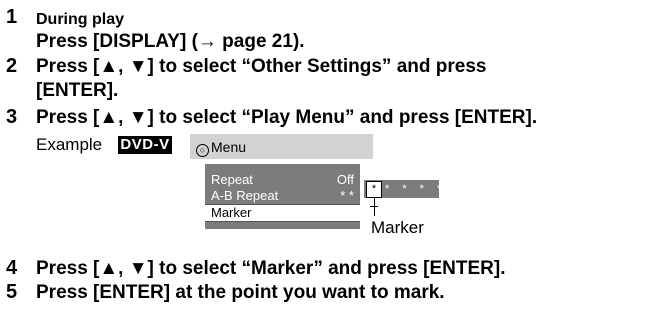  I want to click on menu-title: ○ Menu, so click(221, 147).